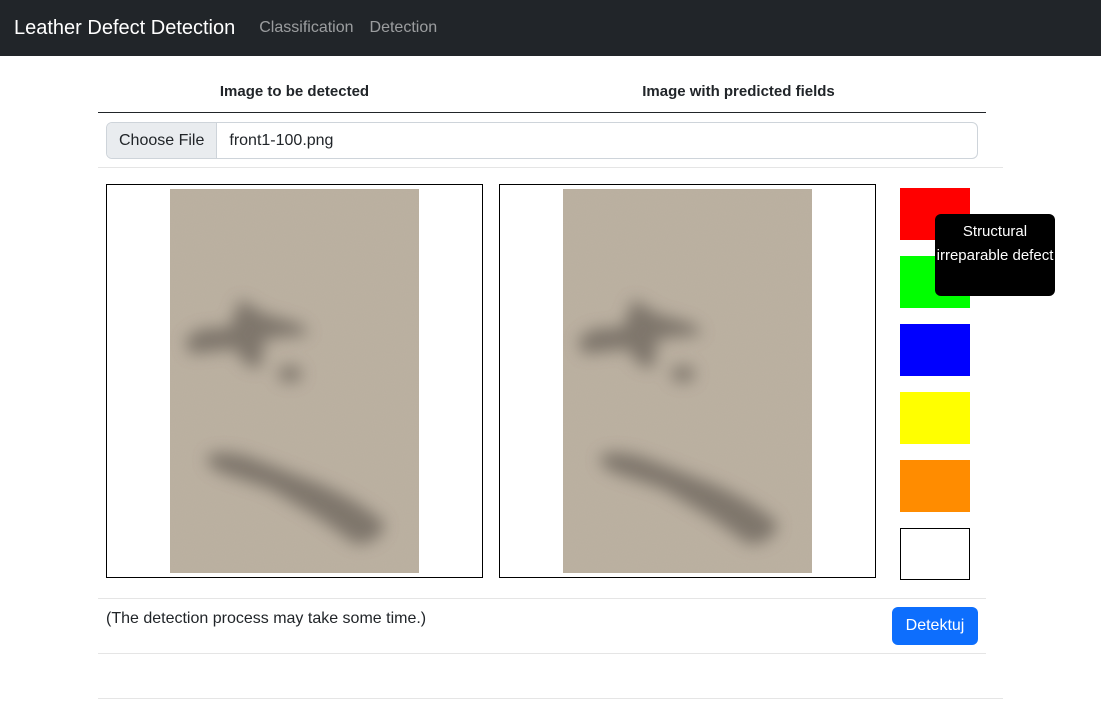 The image size is (1101, 716). I want to click on legend-swatch-white, so click(935, 554).